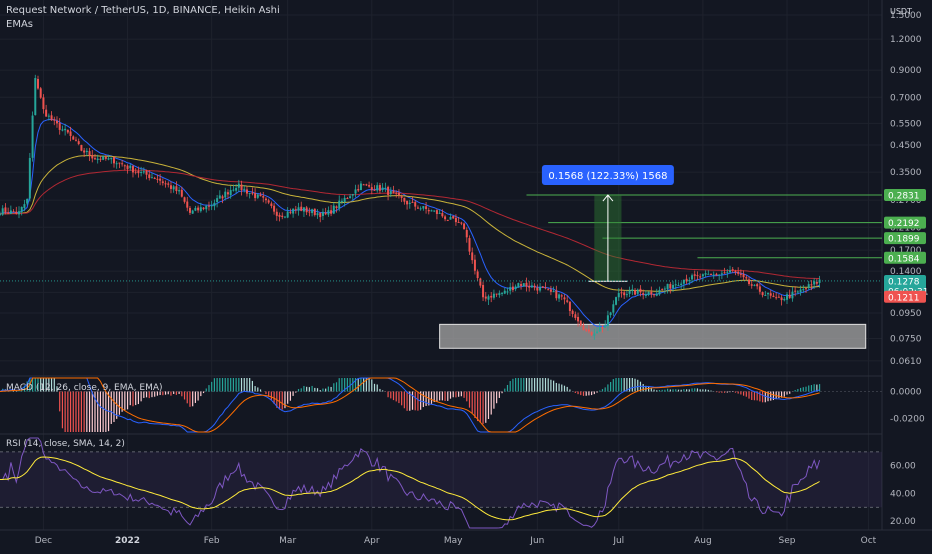 The image size is (932, 554). I want to click on support-zone-box, so click(653, 336).